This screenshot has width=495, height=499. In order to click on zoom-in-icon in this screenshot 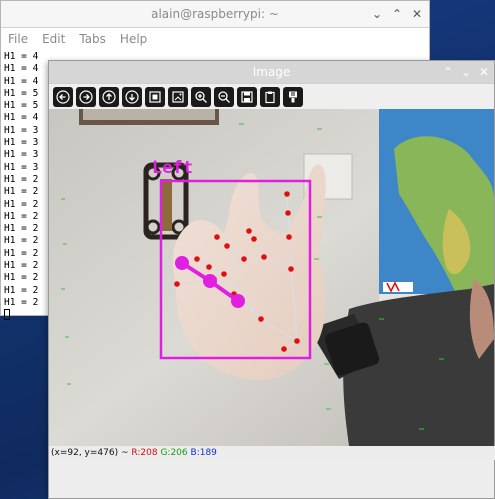, I will do `click(201, 97)`.